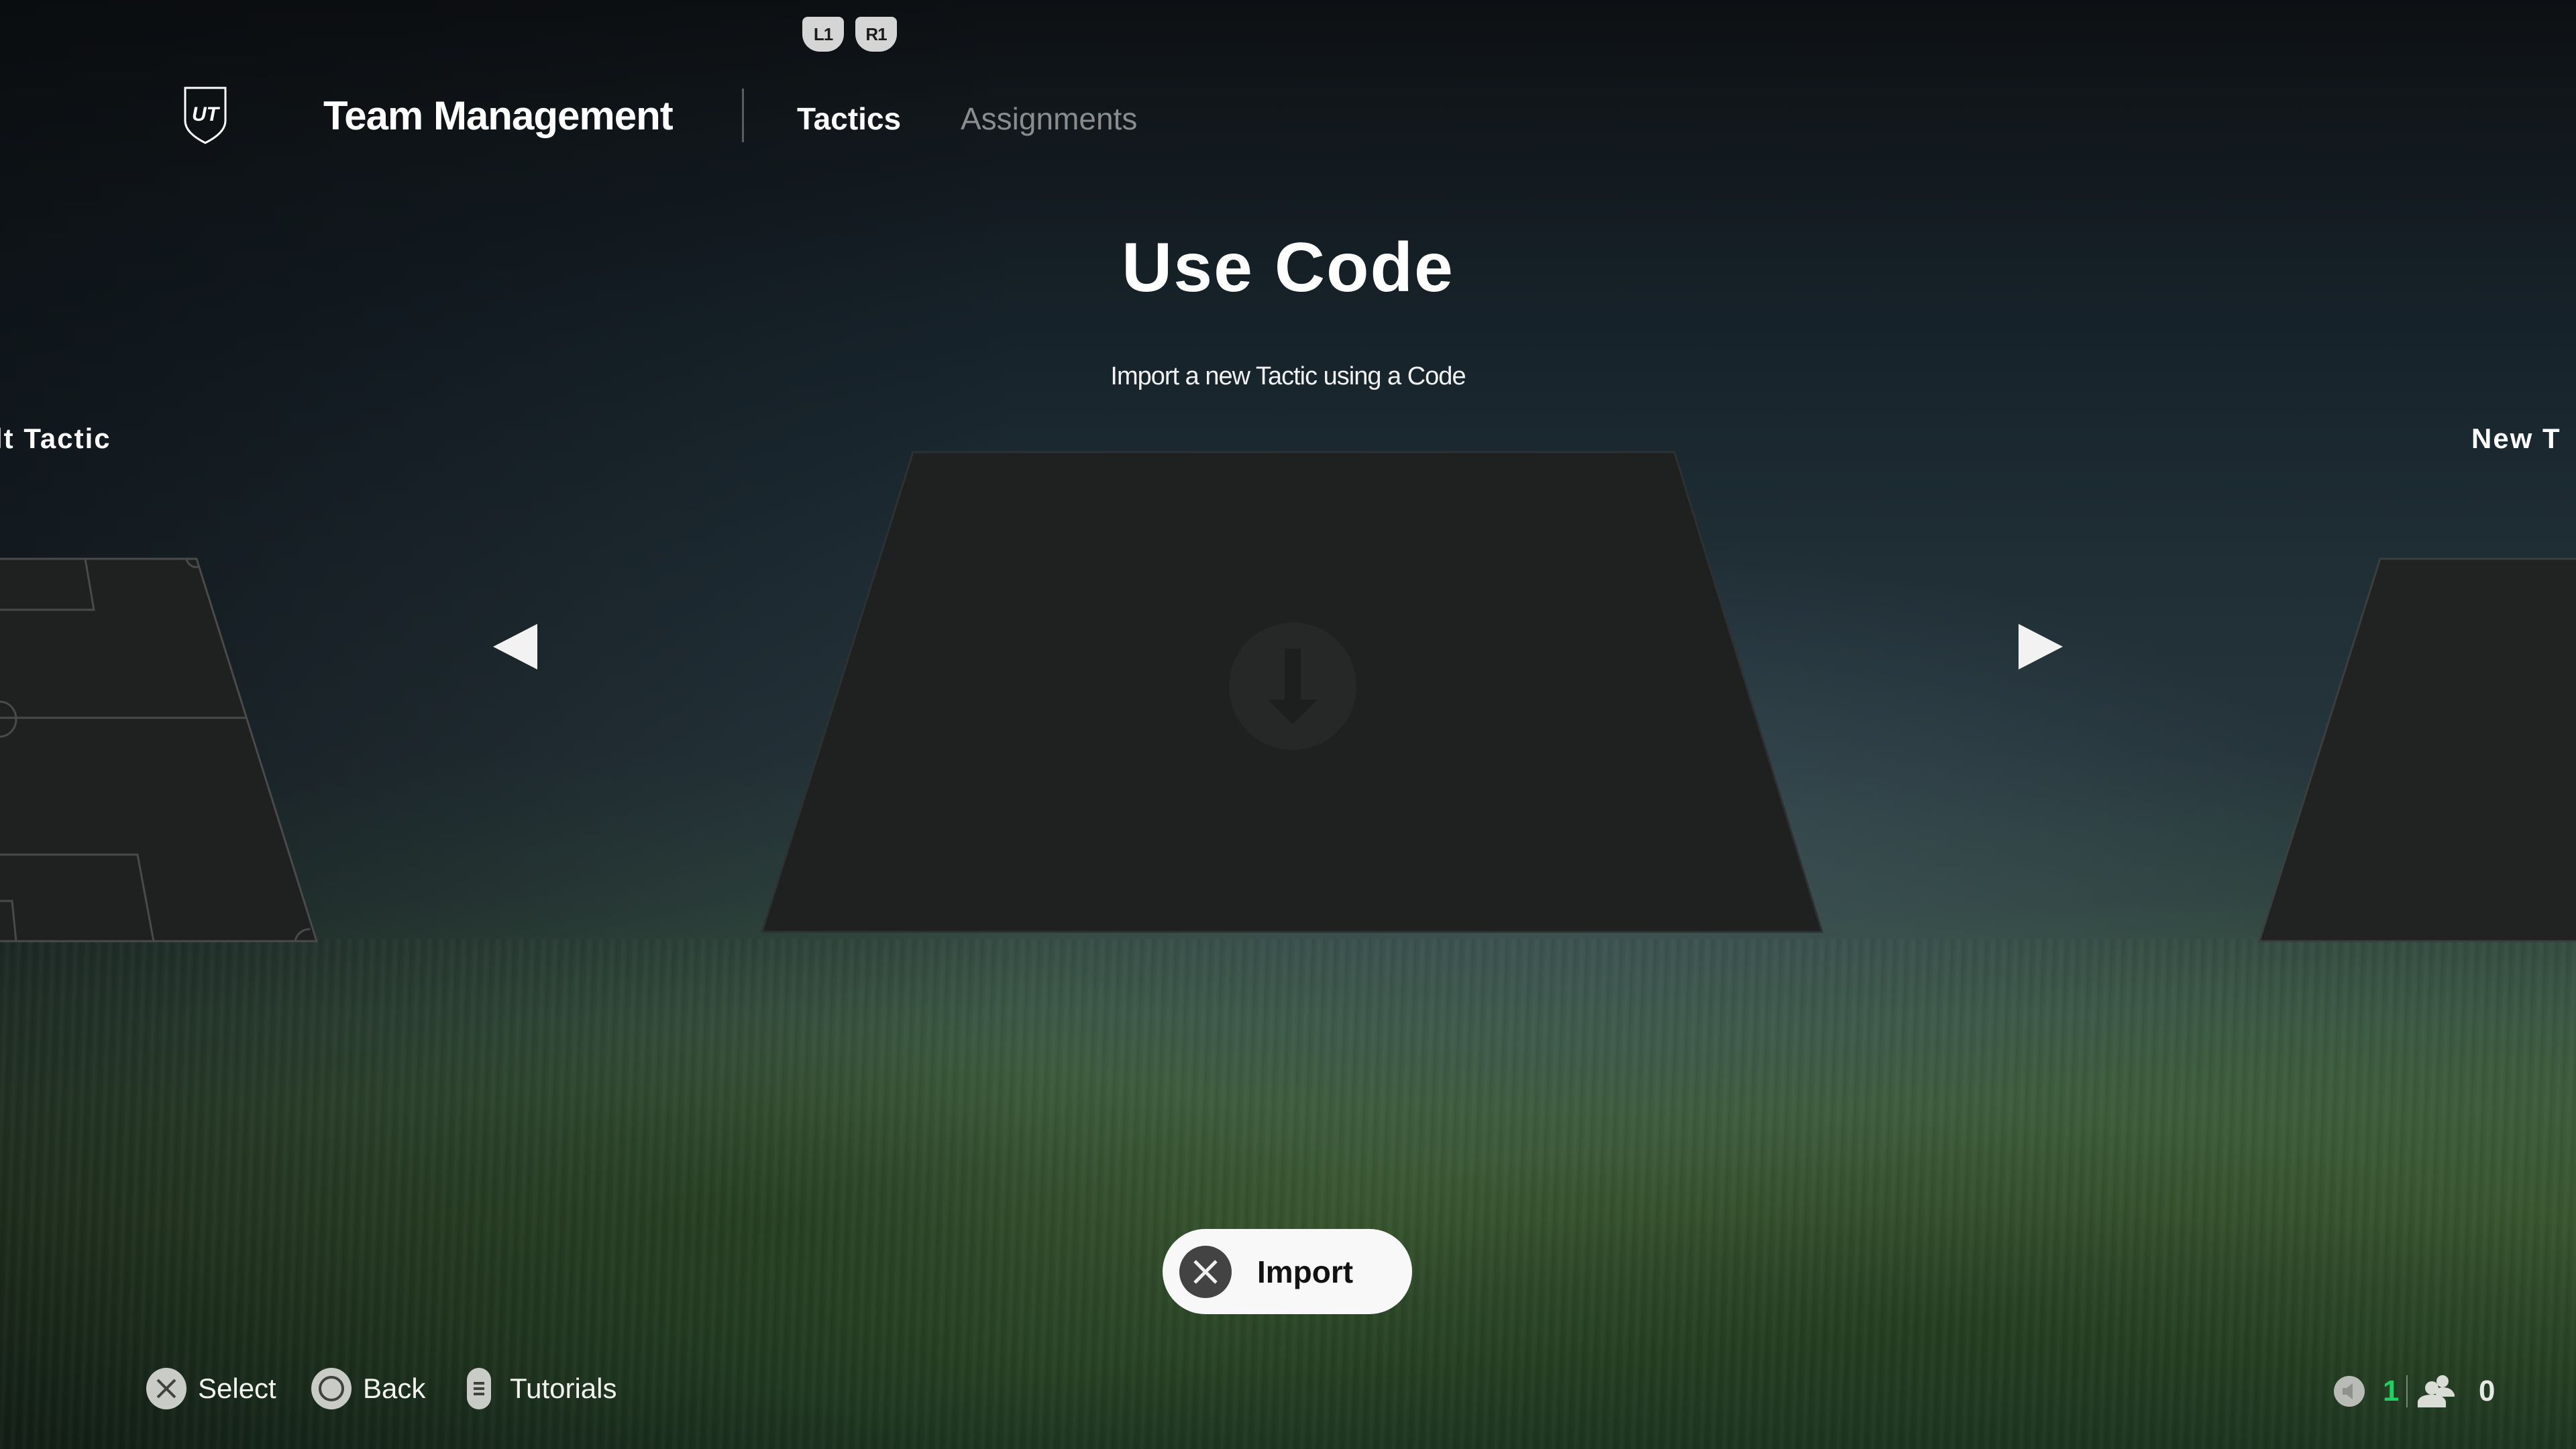  I want to click on tutorials-hint: Tutorials, so click(542, 1388).